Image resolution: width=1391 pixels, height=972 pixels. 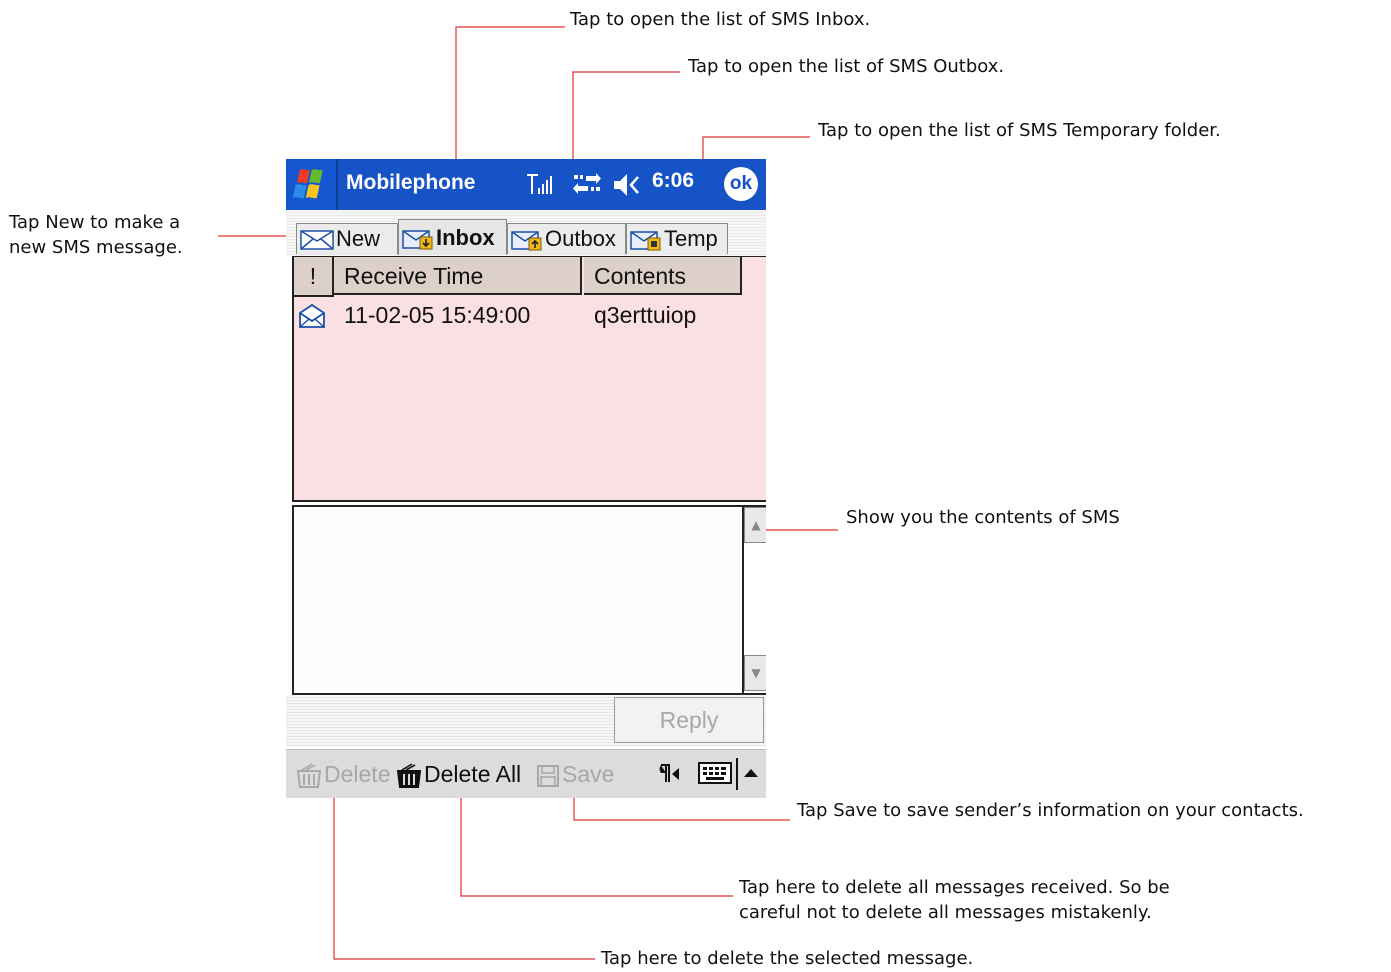 What do you see at coordinates (473, 774) in the screenshot?
I see `delete-all-label: Delete All` at bounding box center [473, 774].